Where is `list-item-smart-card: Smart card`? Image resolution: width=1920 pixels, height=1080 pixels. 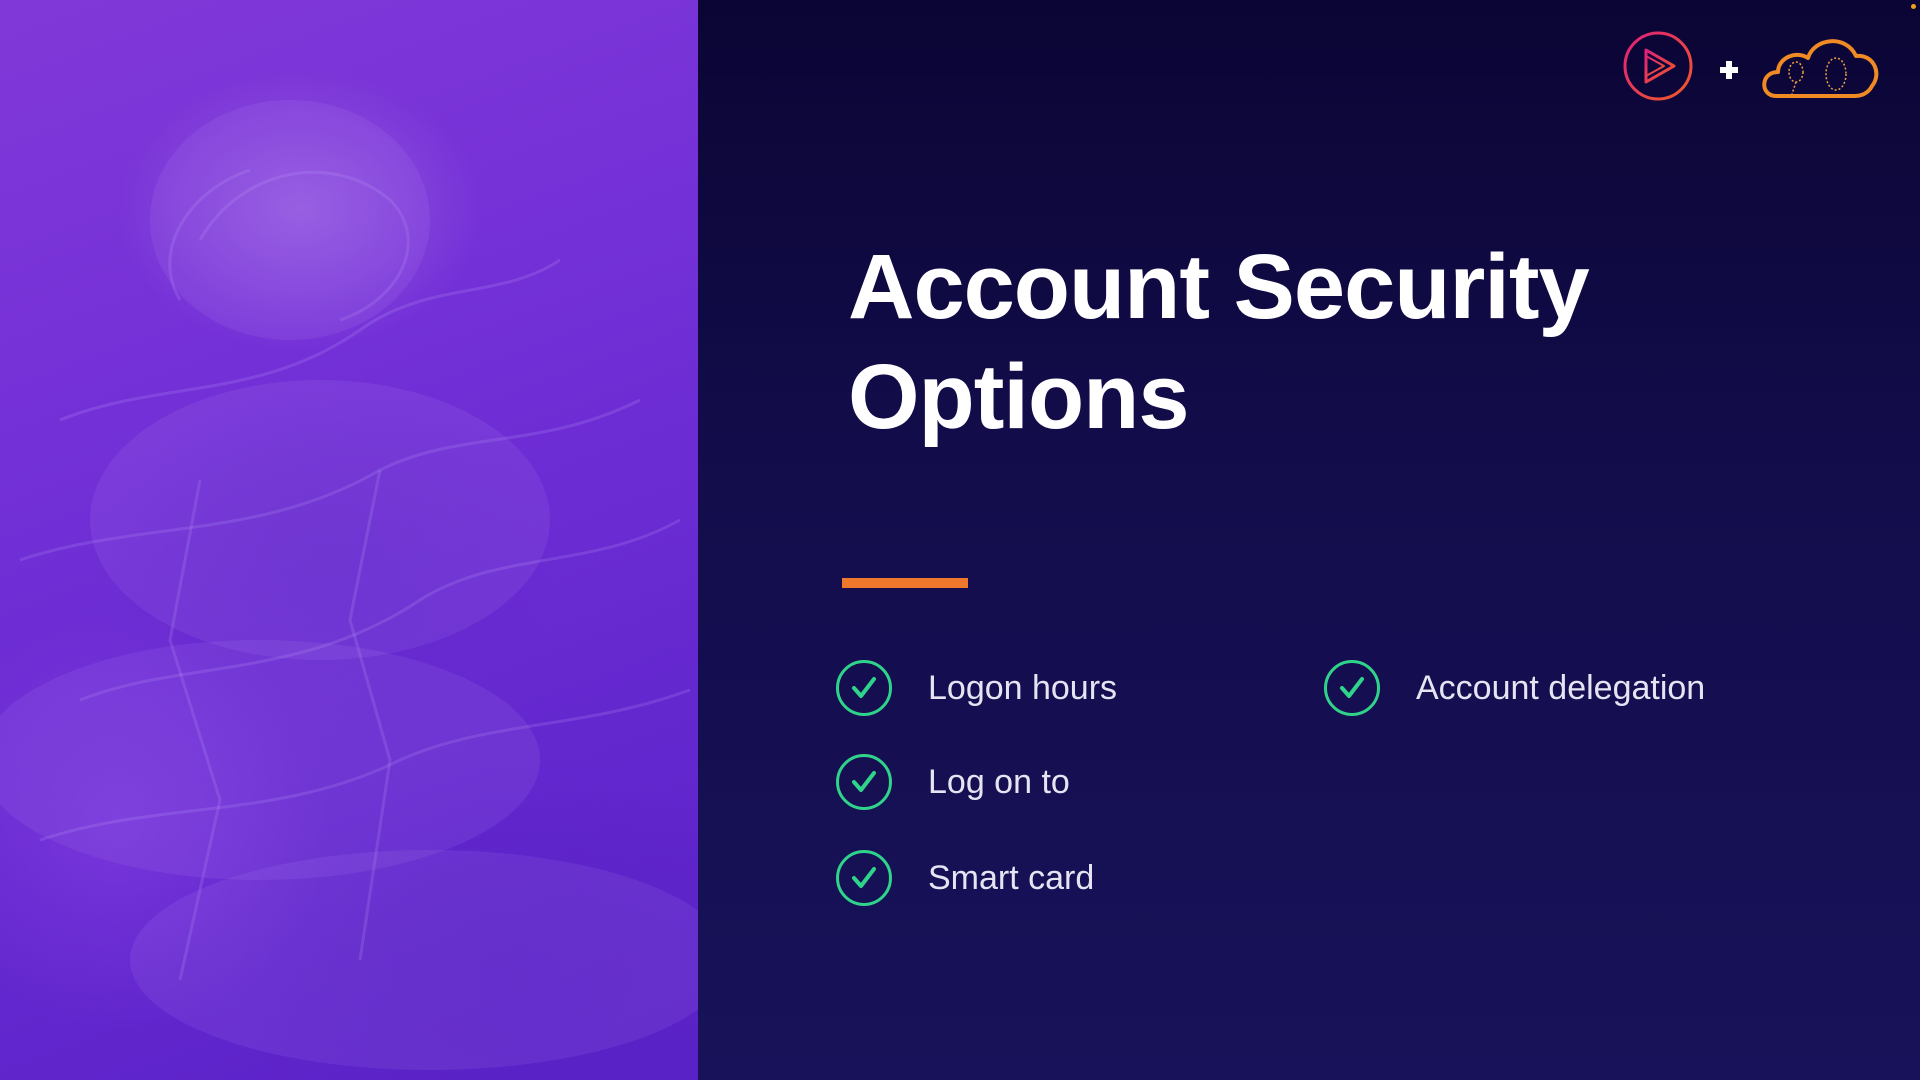
list-item-smart-card: Smart card is located at coordinates (965, 878).